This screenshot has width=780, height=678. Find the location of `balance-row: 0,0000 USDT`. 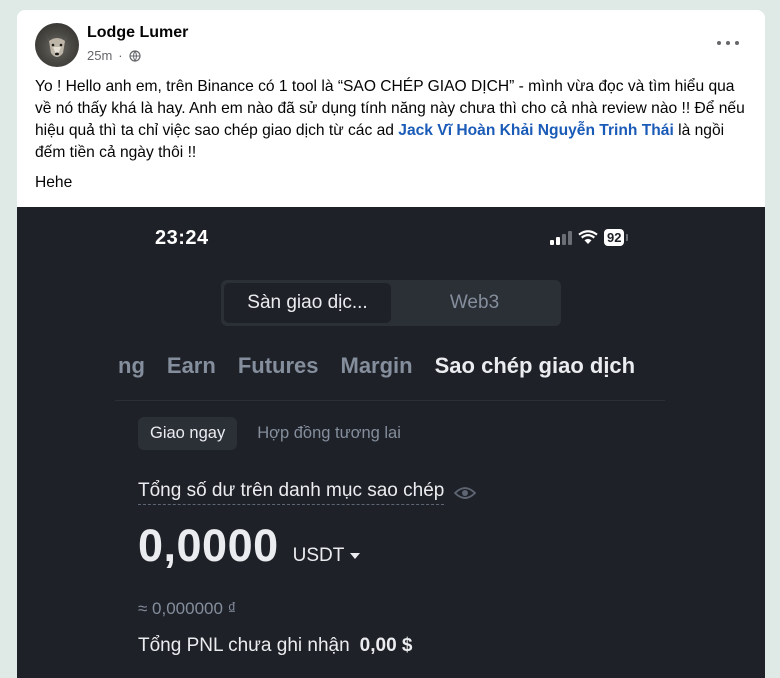

balance-row: 0,0000 USDT is located at coordinates (249, 546).